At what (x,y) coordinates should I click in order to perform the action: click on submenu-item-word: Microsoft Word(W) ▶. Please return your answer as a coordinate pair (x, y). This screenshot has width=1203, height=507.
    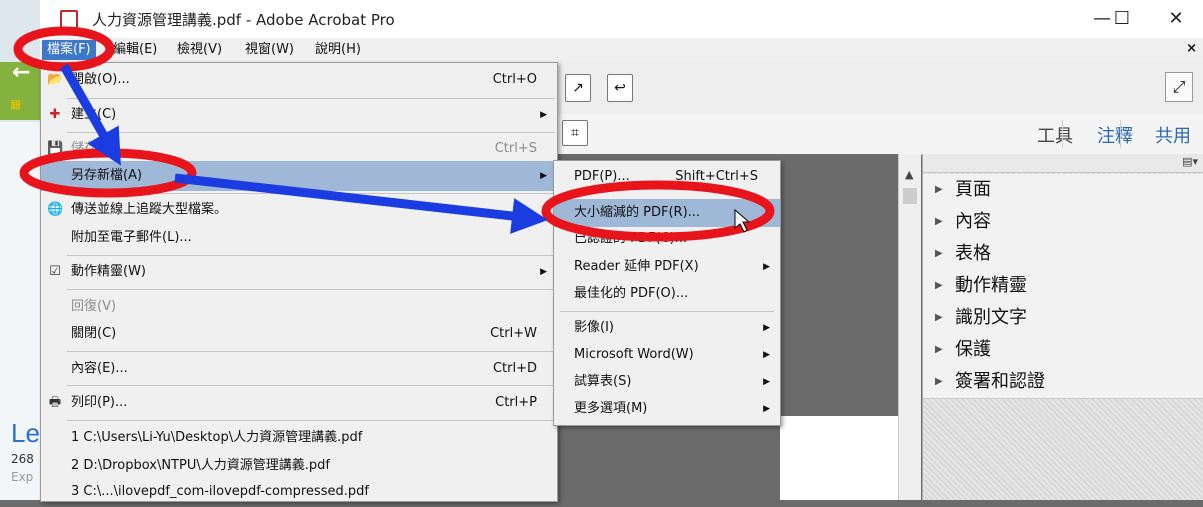
    Looking at the image, I should click on (667, 355).